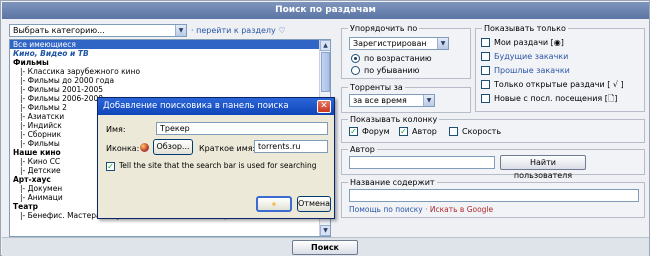  What do you see at coordinates (362, 149) in the screenshot?
I see `author-legend: Автор` at bounding box center [362, 149].